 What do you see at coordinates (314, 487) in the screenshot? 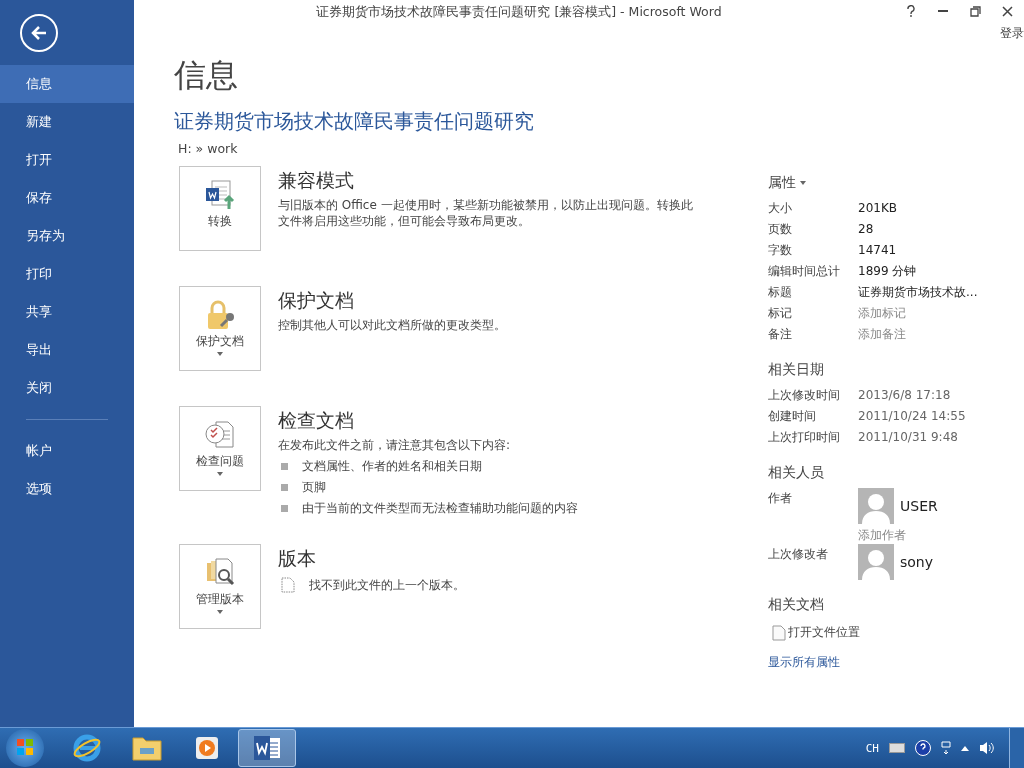
I see `bullet-text: 页脚` at bounding box center [314, 487].